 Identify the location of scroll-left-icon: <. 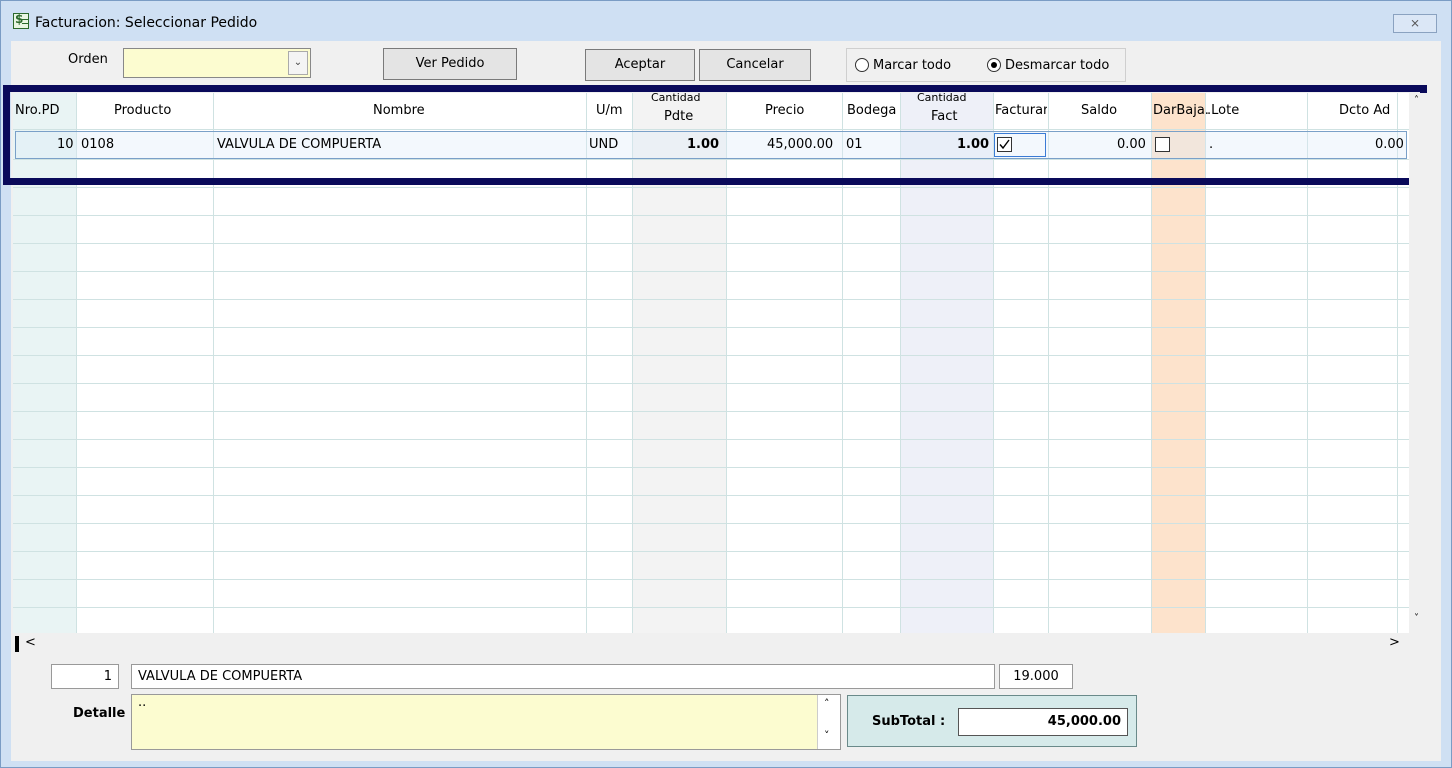
(30, 642).